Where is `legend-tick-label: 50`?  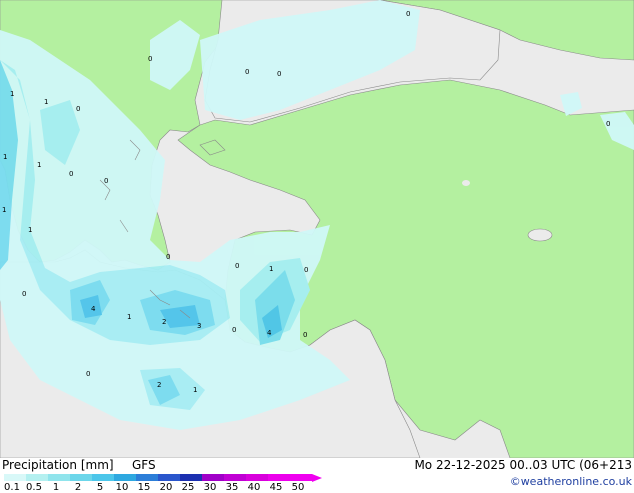
legend-tick-label: 50 is located at coordinates (298, 487).